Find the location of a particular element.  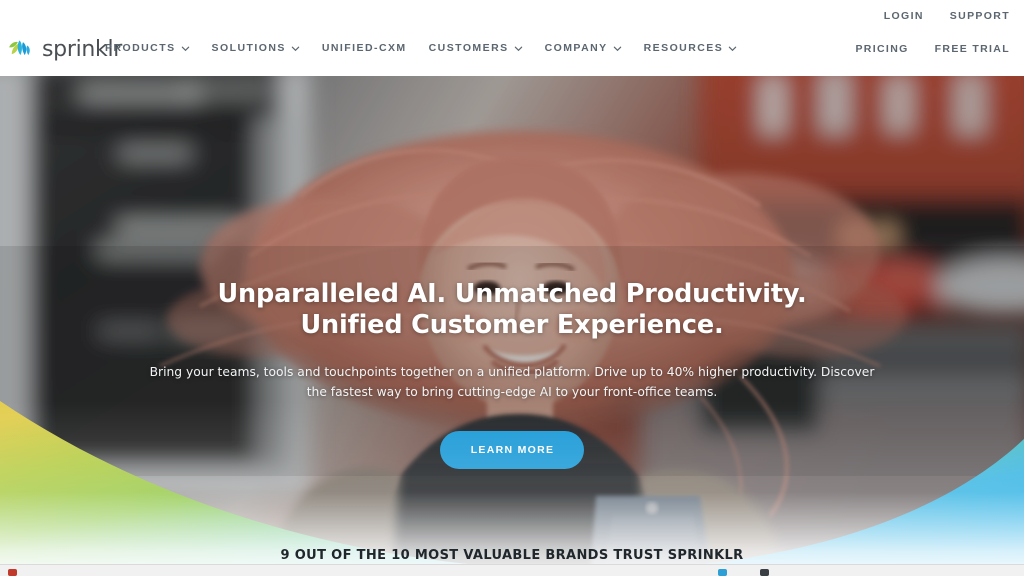

nav-item-resources: RESOURCES is located at coordinates (691, 48).